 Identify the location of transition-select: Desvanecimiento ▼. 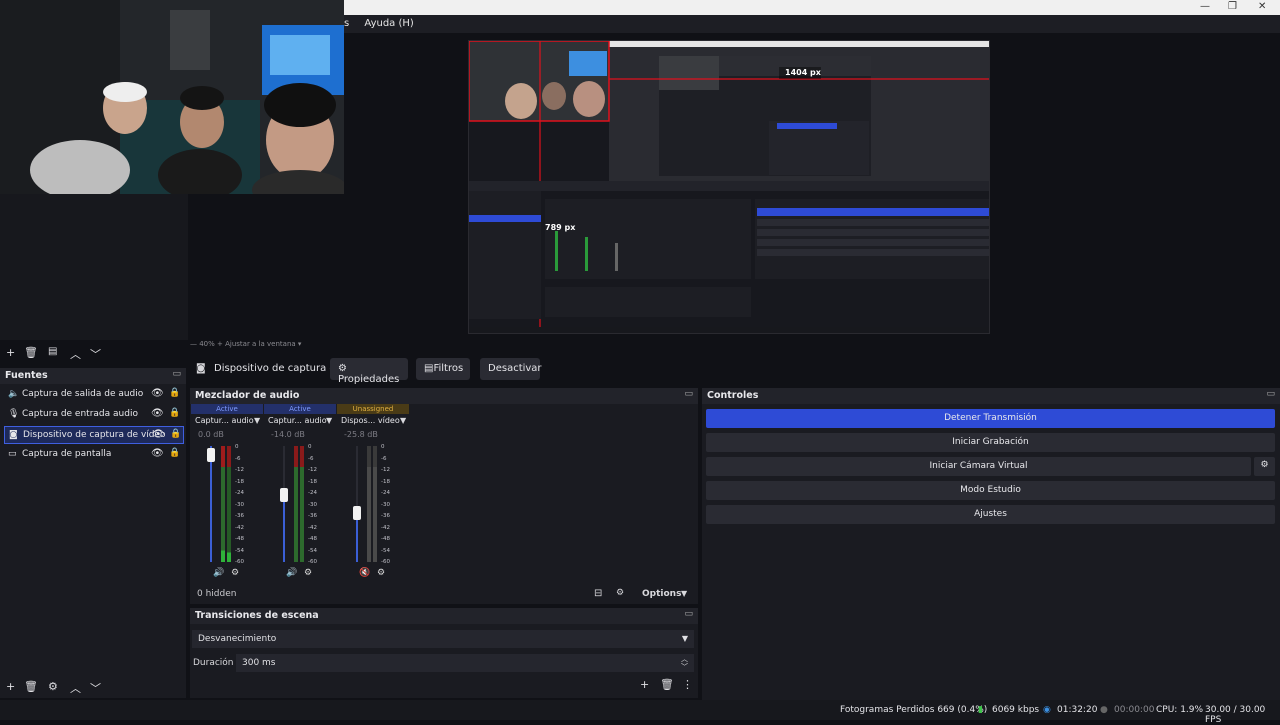
(443, 639).